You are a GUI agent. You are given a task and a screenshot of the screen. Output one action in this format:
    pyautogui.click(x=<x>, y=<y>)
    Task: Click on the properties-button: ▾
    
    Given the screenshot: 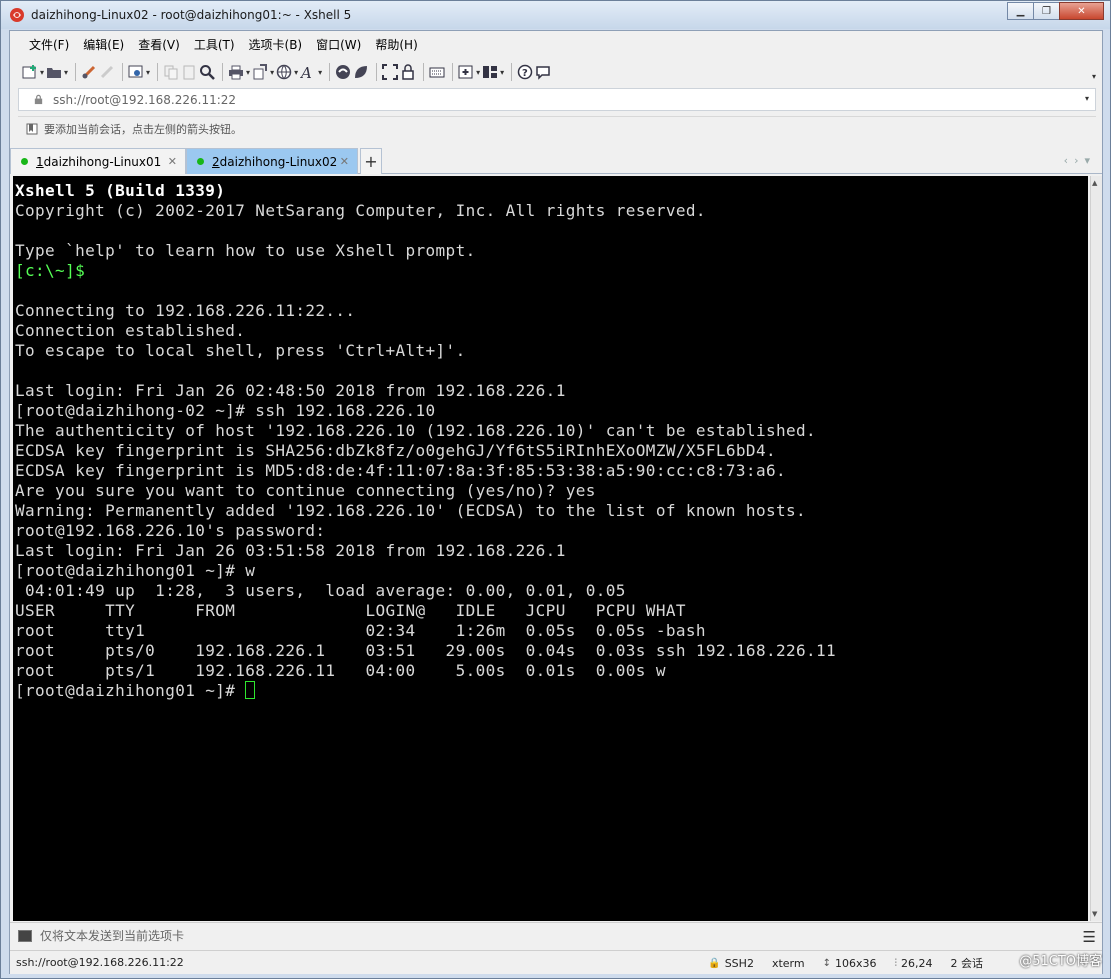 What is the action you would take?
    pyautogui.click(x=139, y=72)
    